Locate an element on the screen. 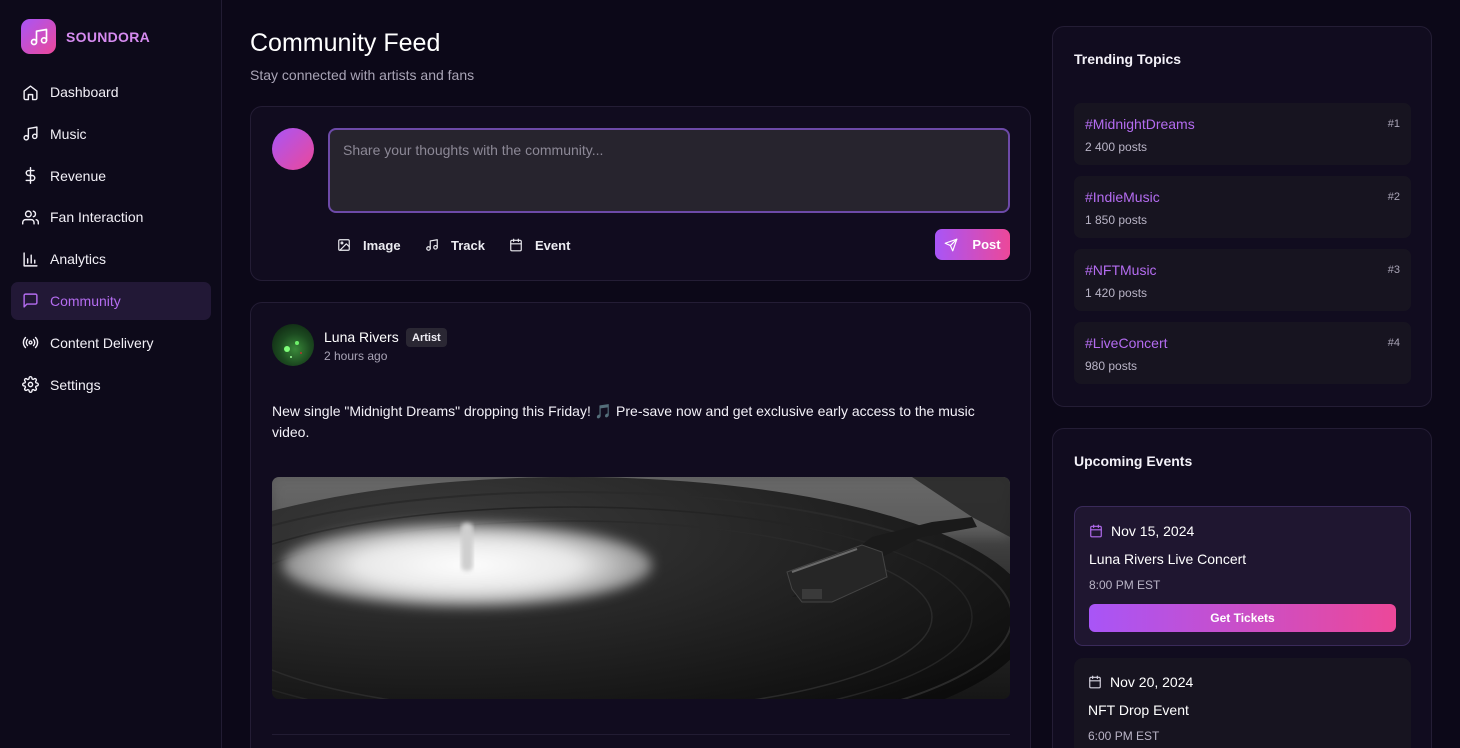 The image size is (1460, 748). topic-rank: #1 is located at coordinates (1393, 124).